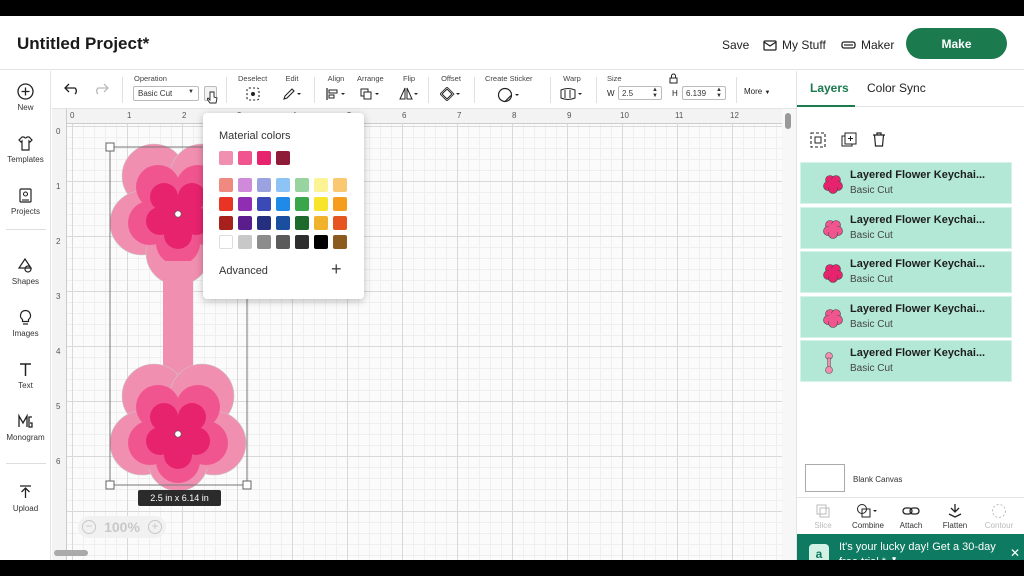 The width and height of the screenshot is (1024, 576). Describe the element at coordinates (572, 90) in the screenshot. I see `warp-button: Warp` at that location.